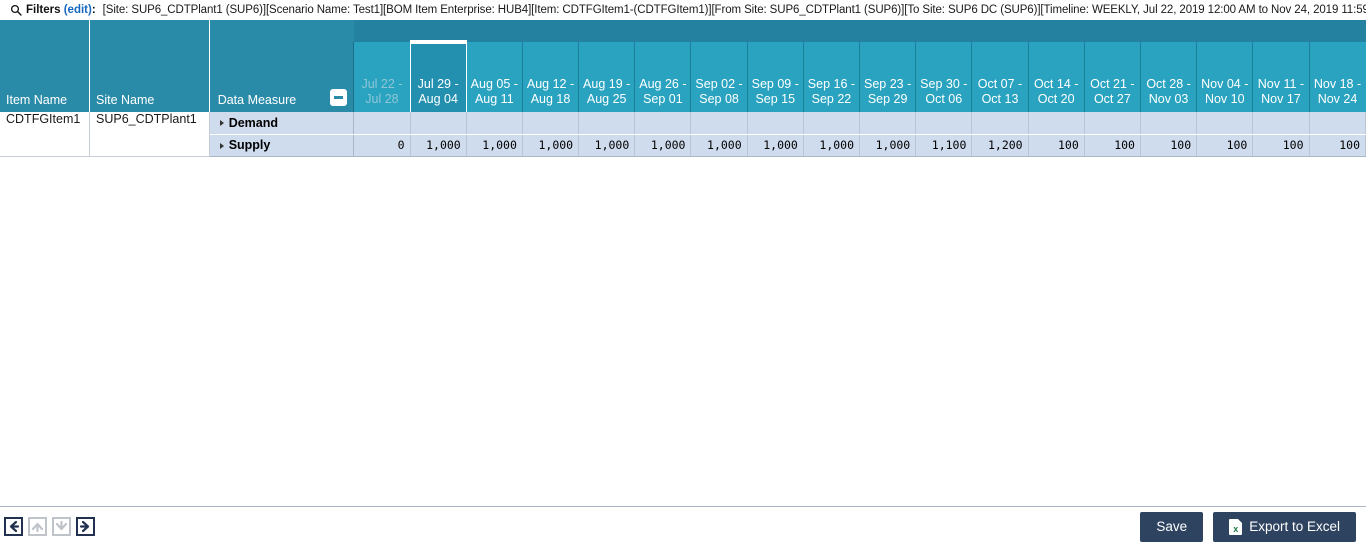 The width and height of the screenshot is (1366, 546). Describe the element at coordinates (282, 145) in the screenshot. I see `measure-row-header: Supply` at that location.